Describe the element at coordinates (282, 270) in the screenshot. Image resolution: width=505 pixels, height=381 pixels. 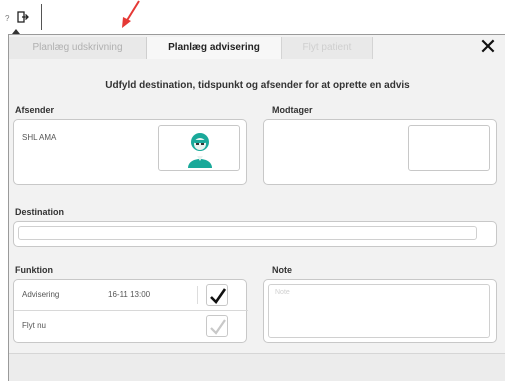
I see `note-label: Note` at that location.